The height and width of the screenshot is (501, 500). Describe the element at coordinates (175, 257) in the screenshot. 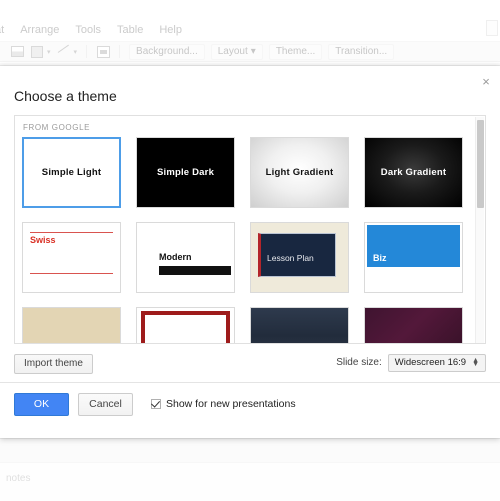

I see `theme-label: Modern` at that location.